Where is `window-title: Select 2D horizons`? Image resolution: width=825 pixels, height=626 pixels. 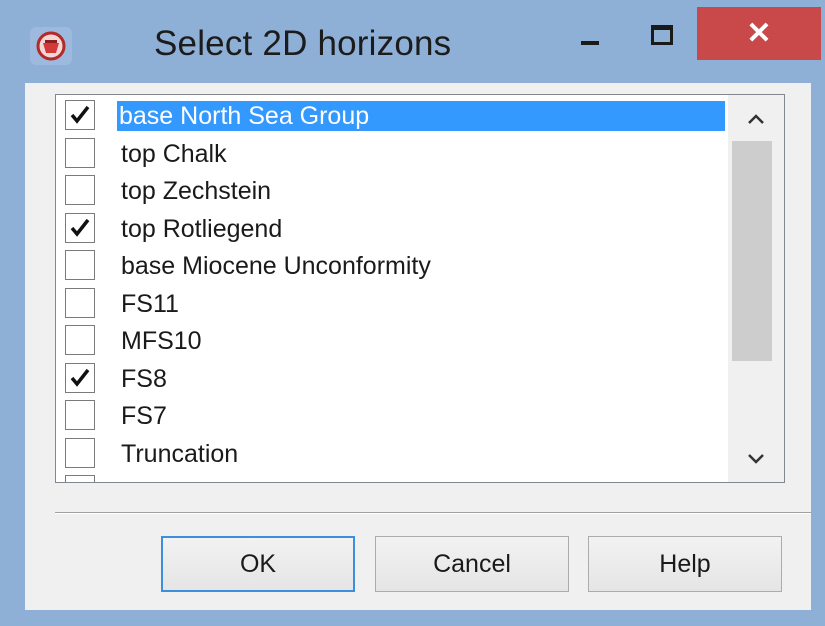 window-title: Select 2D horizons is located at coordinates (303, 43).